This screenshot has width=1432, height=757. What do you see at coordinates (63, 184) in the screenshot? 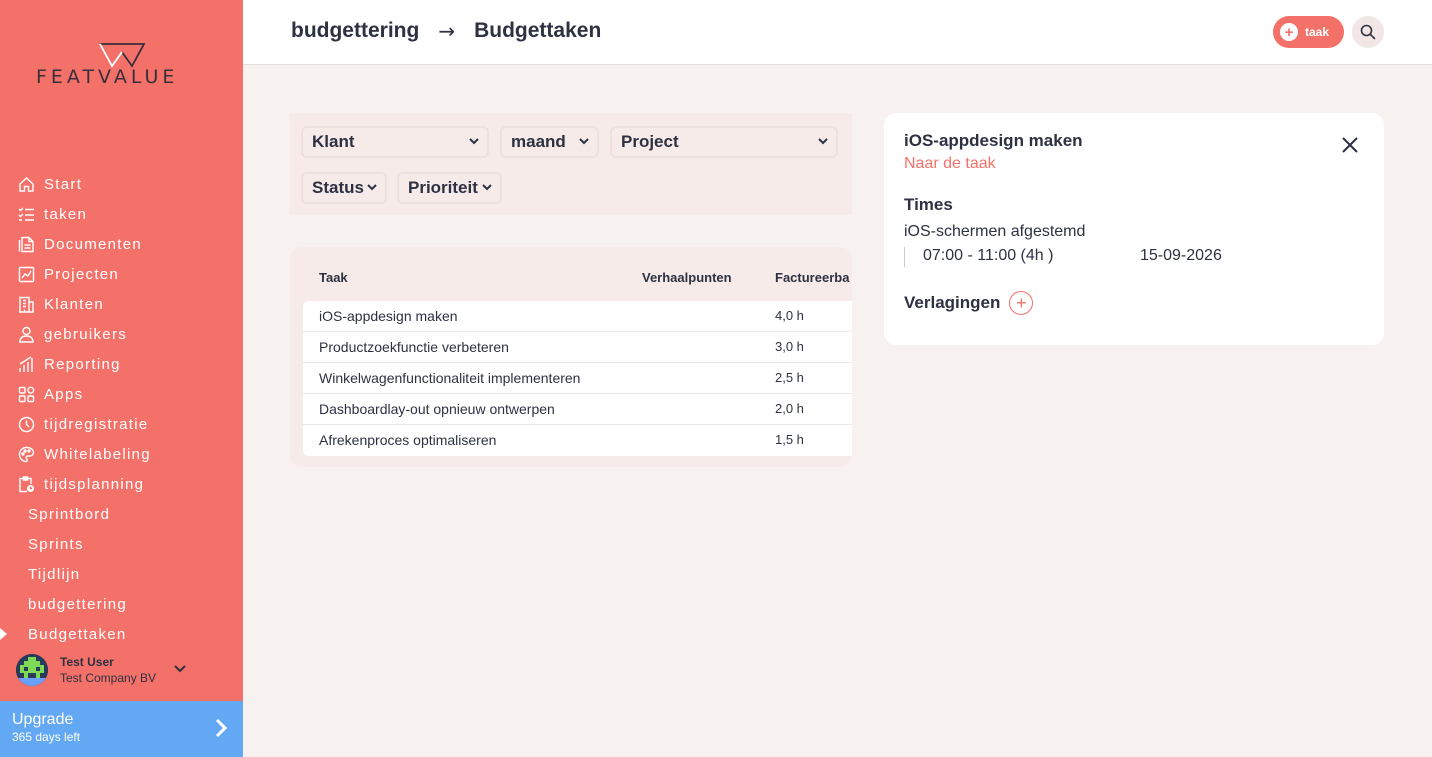
I see `sidebar-item-label: Start` at bounding box center [63, 184].